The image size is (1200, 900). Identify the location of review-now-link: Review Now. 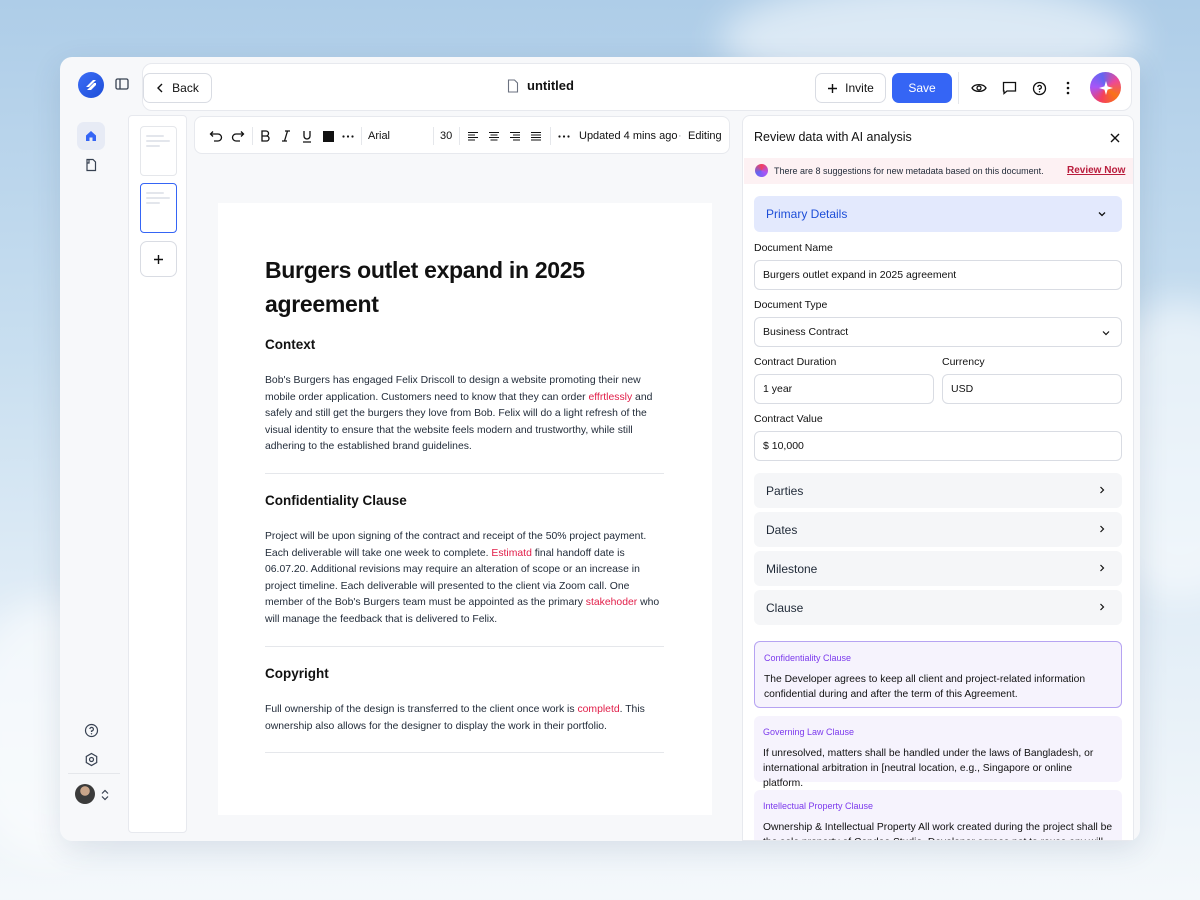
(1096, 170).